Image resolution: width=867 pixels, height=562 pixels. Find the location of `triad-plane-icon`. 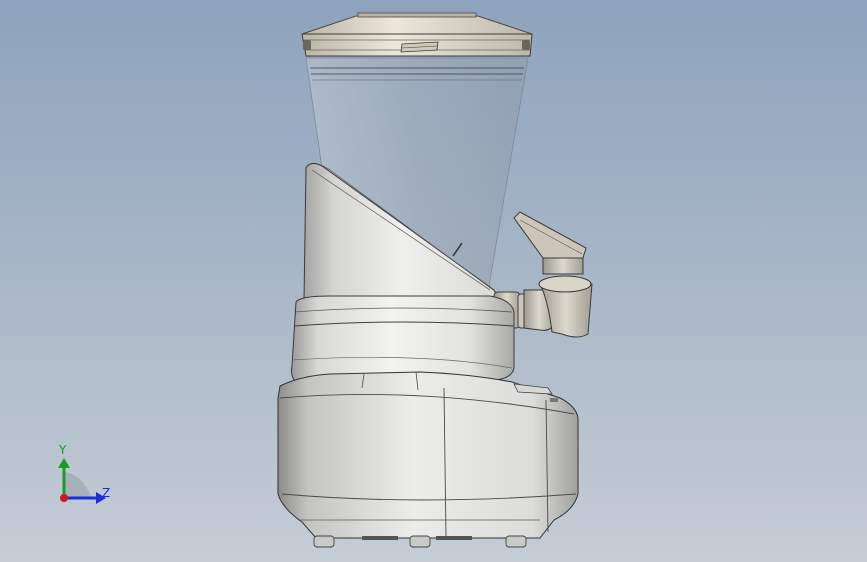

triad-plane-icon is located at coordinates (78, 485).